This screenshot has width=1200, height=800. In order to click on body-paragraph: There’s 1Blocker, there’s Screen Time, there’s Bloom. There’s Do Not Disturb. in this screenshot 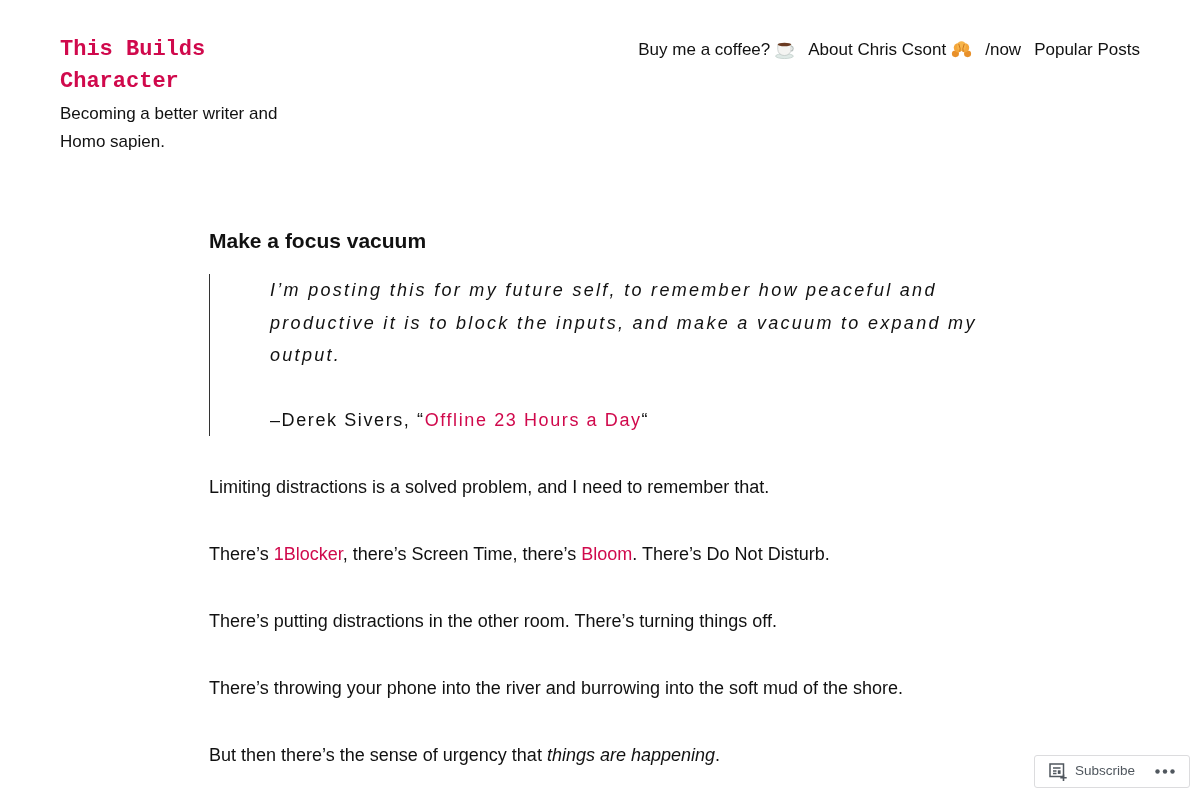, I will do `click(520, 554)`.